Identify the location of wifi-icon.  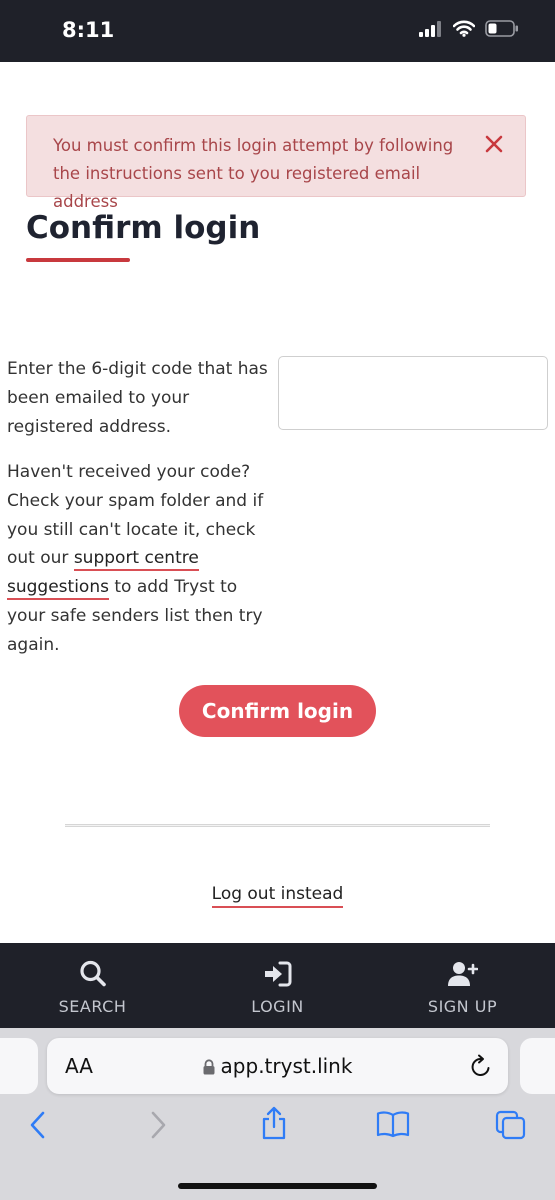
(464, 28).